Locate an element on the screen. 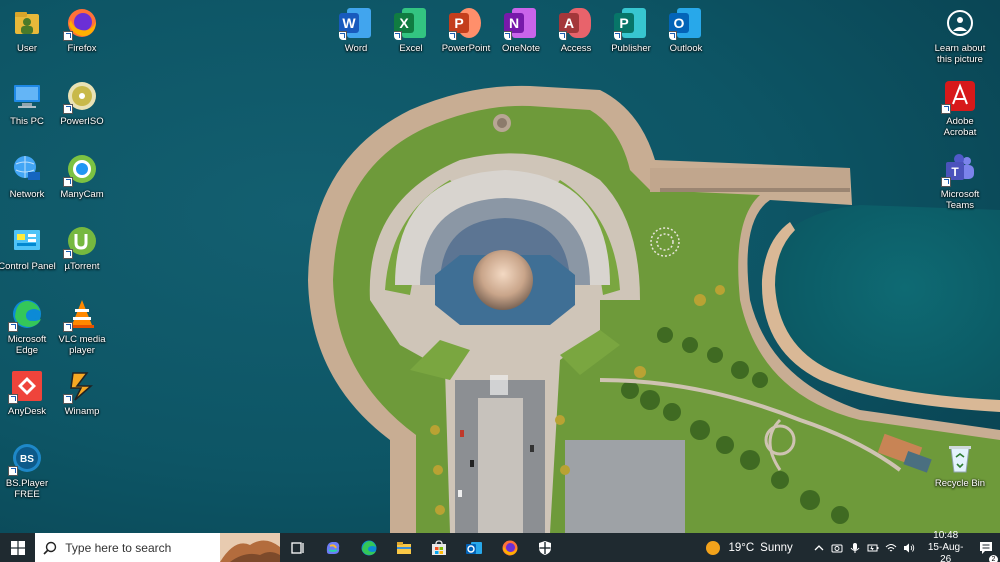 Image resolution: width=1000 pixels, height=562 pixels. desktop-icon-learn-picture: Learn about this picture is located at coordinates (960, 35).